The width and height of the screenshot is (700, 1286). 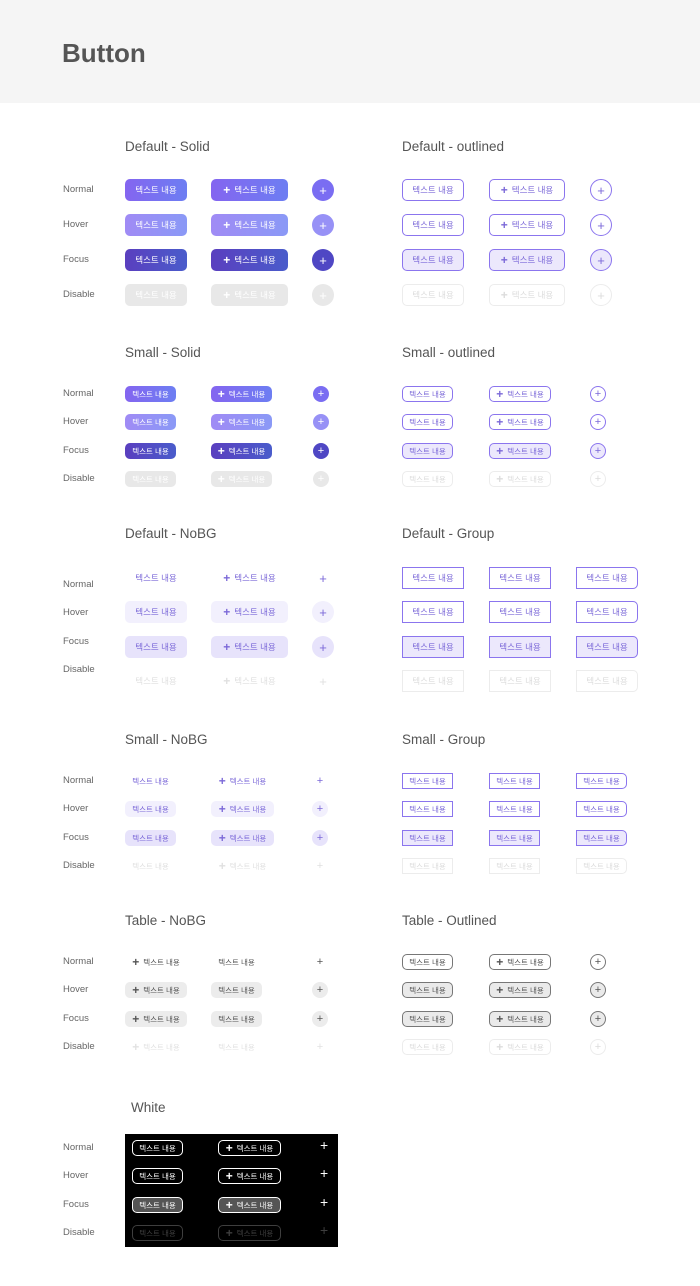 What do you see at coordinates (520, 451) in the screenshot?
I see `small-outlined-icon-button-focus: + 텍스트 내용` at bounding box center [520, 451].